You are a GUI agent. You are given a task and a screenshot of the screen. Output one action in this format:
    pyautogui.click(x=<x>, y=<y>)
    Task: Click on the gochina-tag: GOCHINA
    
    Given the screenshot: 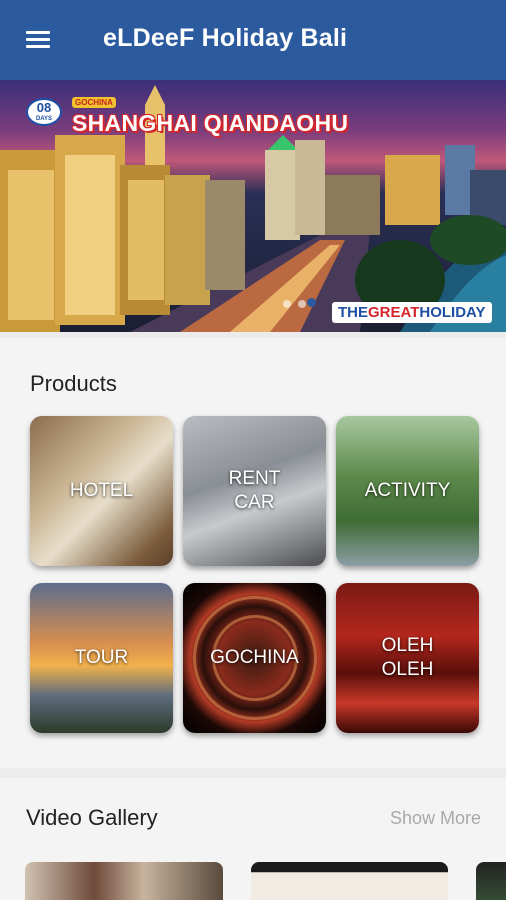 What is the action you would take?
    pyautogui.click(x=94, y=102)
    